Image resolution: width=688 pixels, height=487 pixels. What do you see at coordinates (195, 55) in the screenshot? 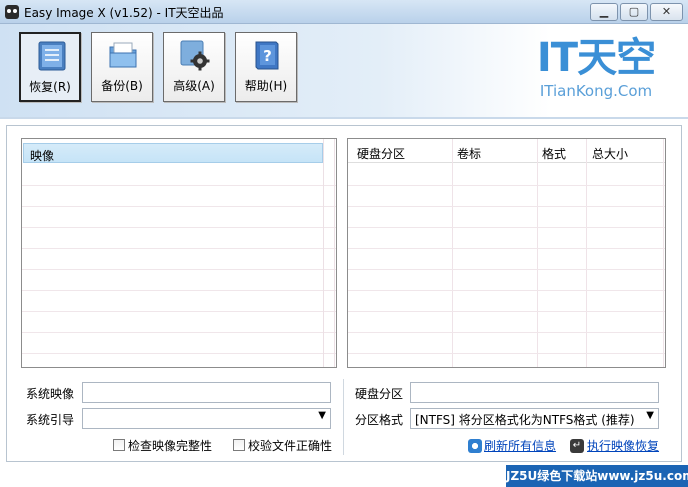
I see `gear-icon` at bounding box center [195, 55].